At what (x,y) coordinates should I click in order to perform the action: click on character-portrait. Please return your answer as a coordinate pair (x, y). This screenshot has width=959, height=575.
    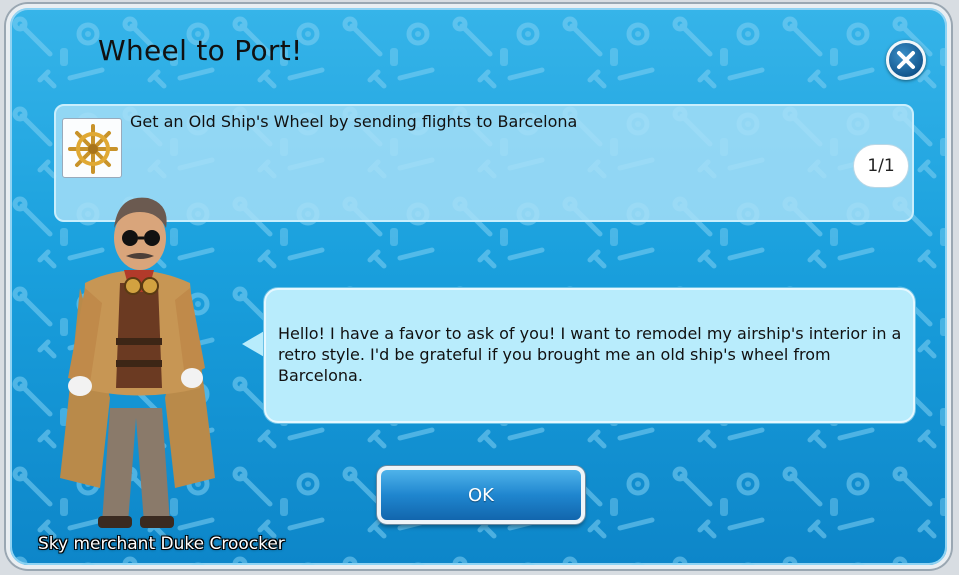
    Looking at the image, I should click on (137, 362).